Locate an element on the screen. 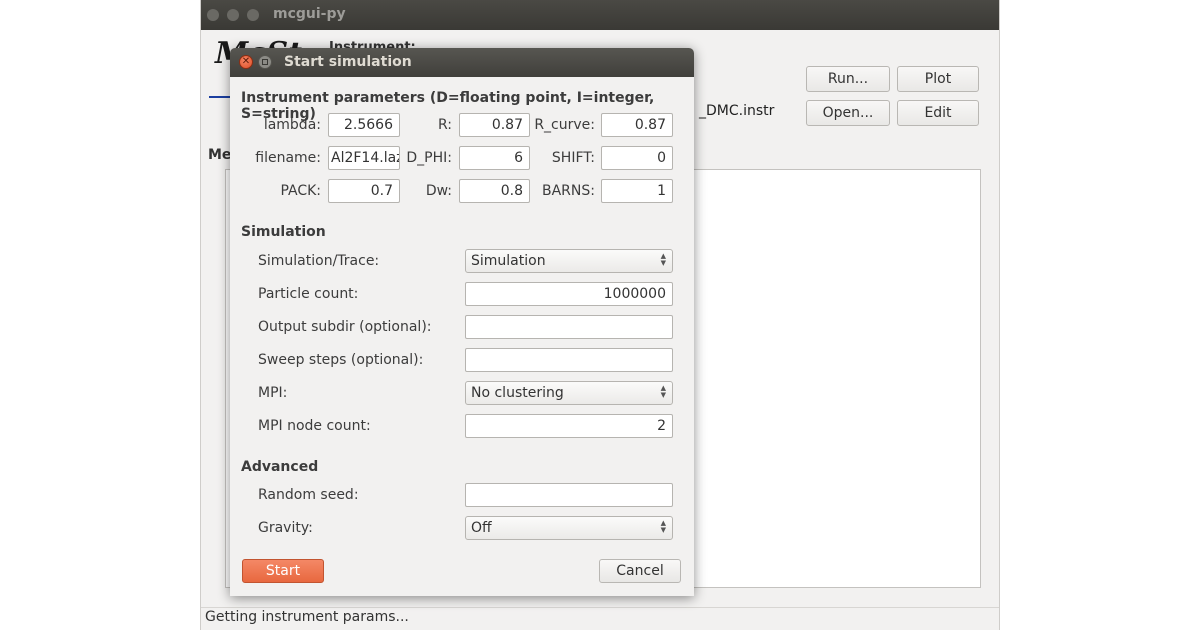 The height and width of the screenshot is (631, 1200). main-titlebar: mcgui-py is located at coordinates (600, 15).